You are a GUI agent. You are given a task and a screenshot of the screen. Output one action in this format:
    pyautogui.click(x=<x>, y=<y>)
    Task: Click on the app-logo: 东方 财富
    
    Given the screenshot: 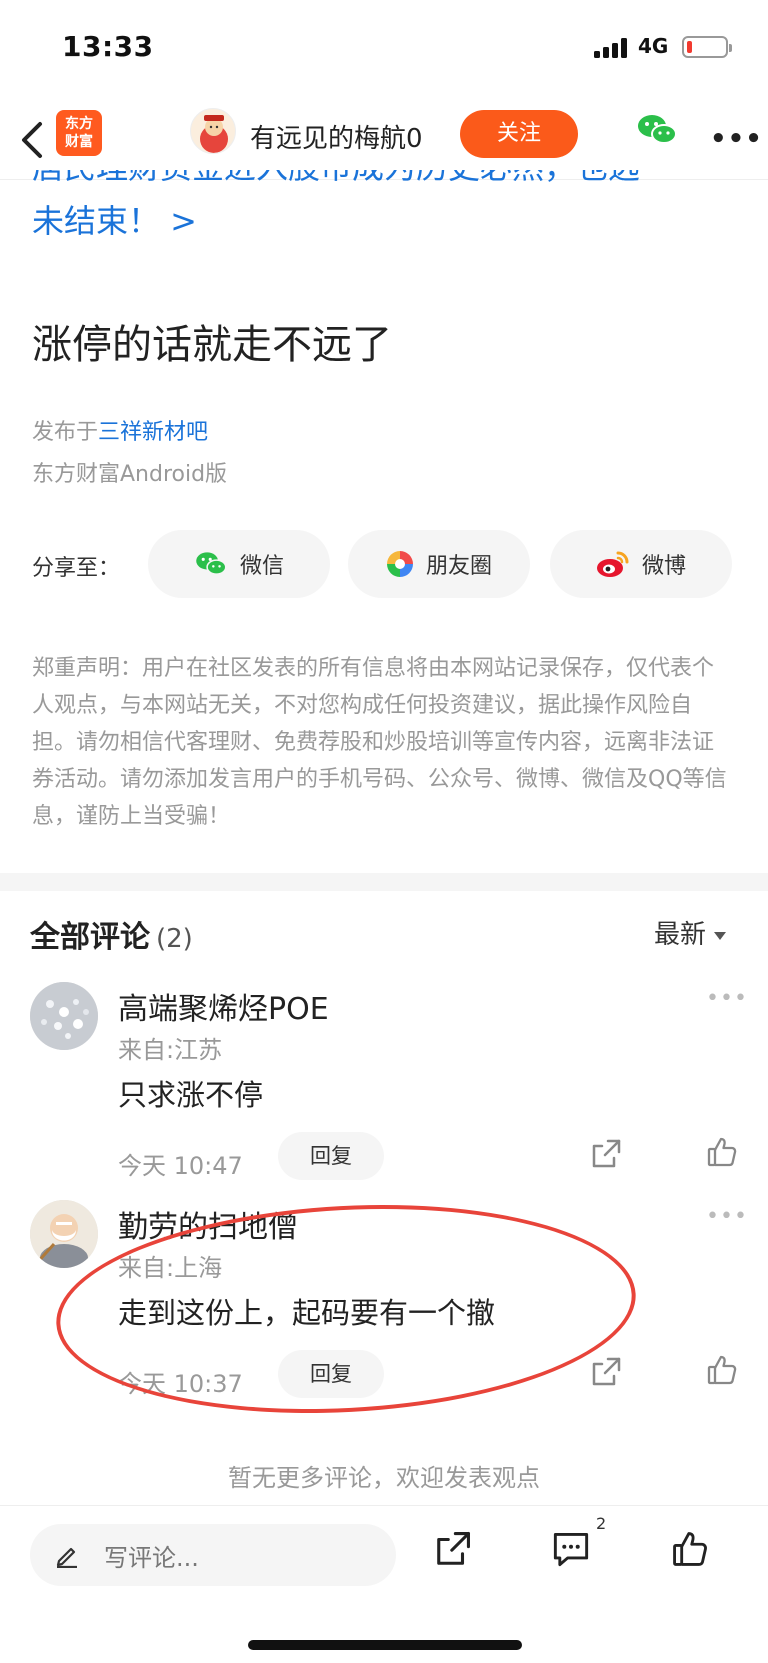 What is the action you would take?
    pyautogui.click(x=79, y=133)
    